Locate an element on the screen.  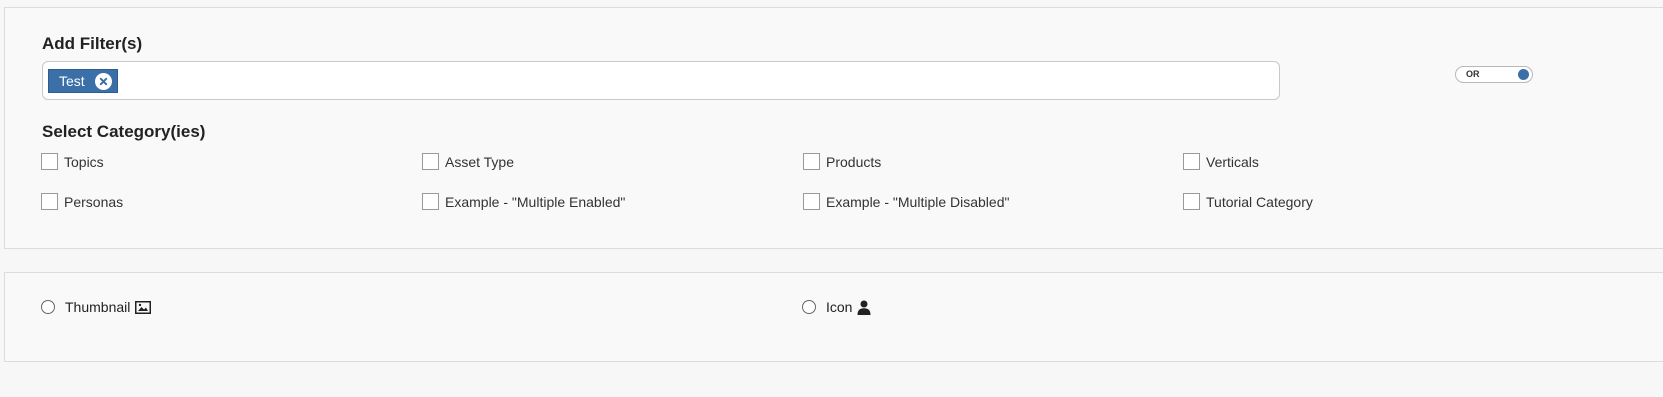
category-verticals: Verticals is located at coordinates (1221, 161).